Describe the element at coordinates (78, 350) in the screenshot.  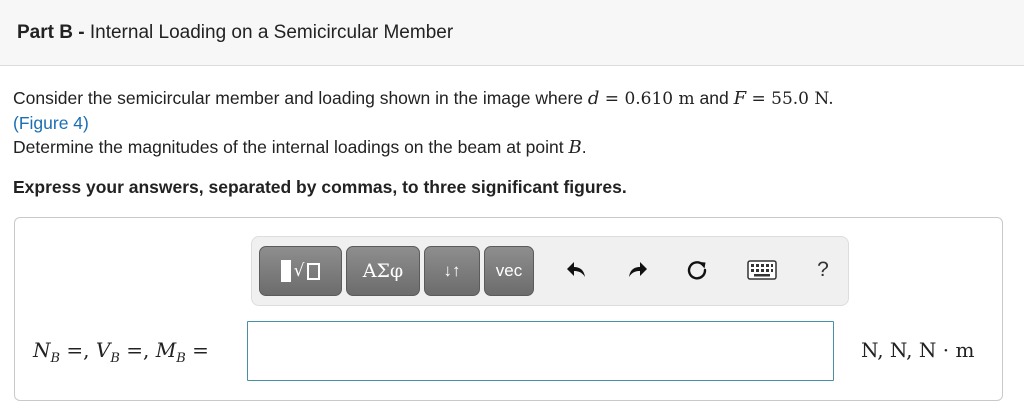
I see `eq-sep-1: =,` at that location.